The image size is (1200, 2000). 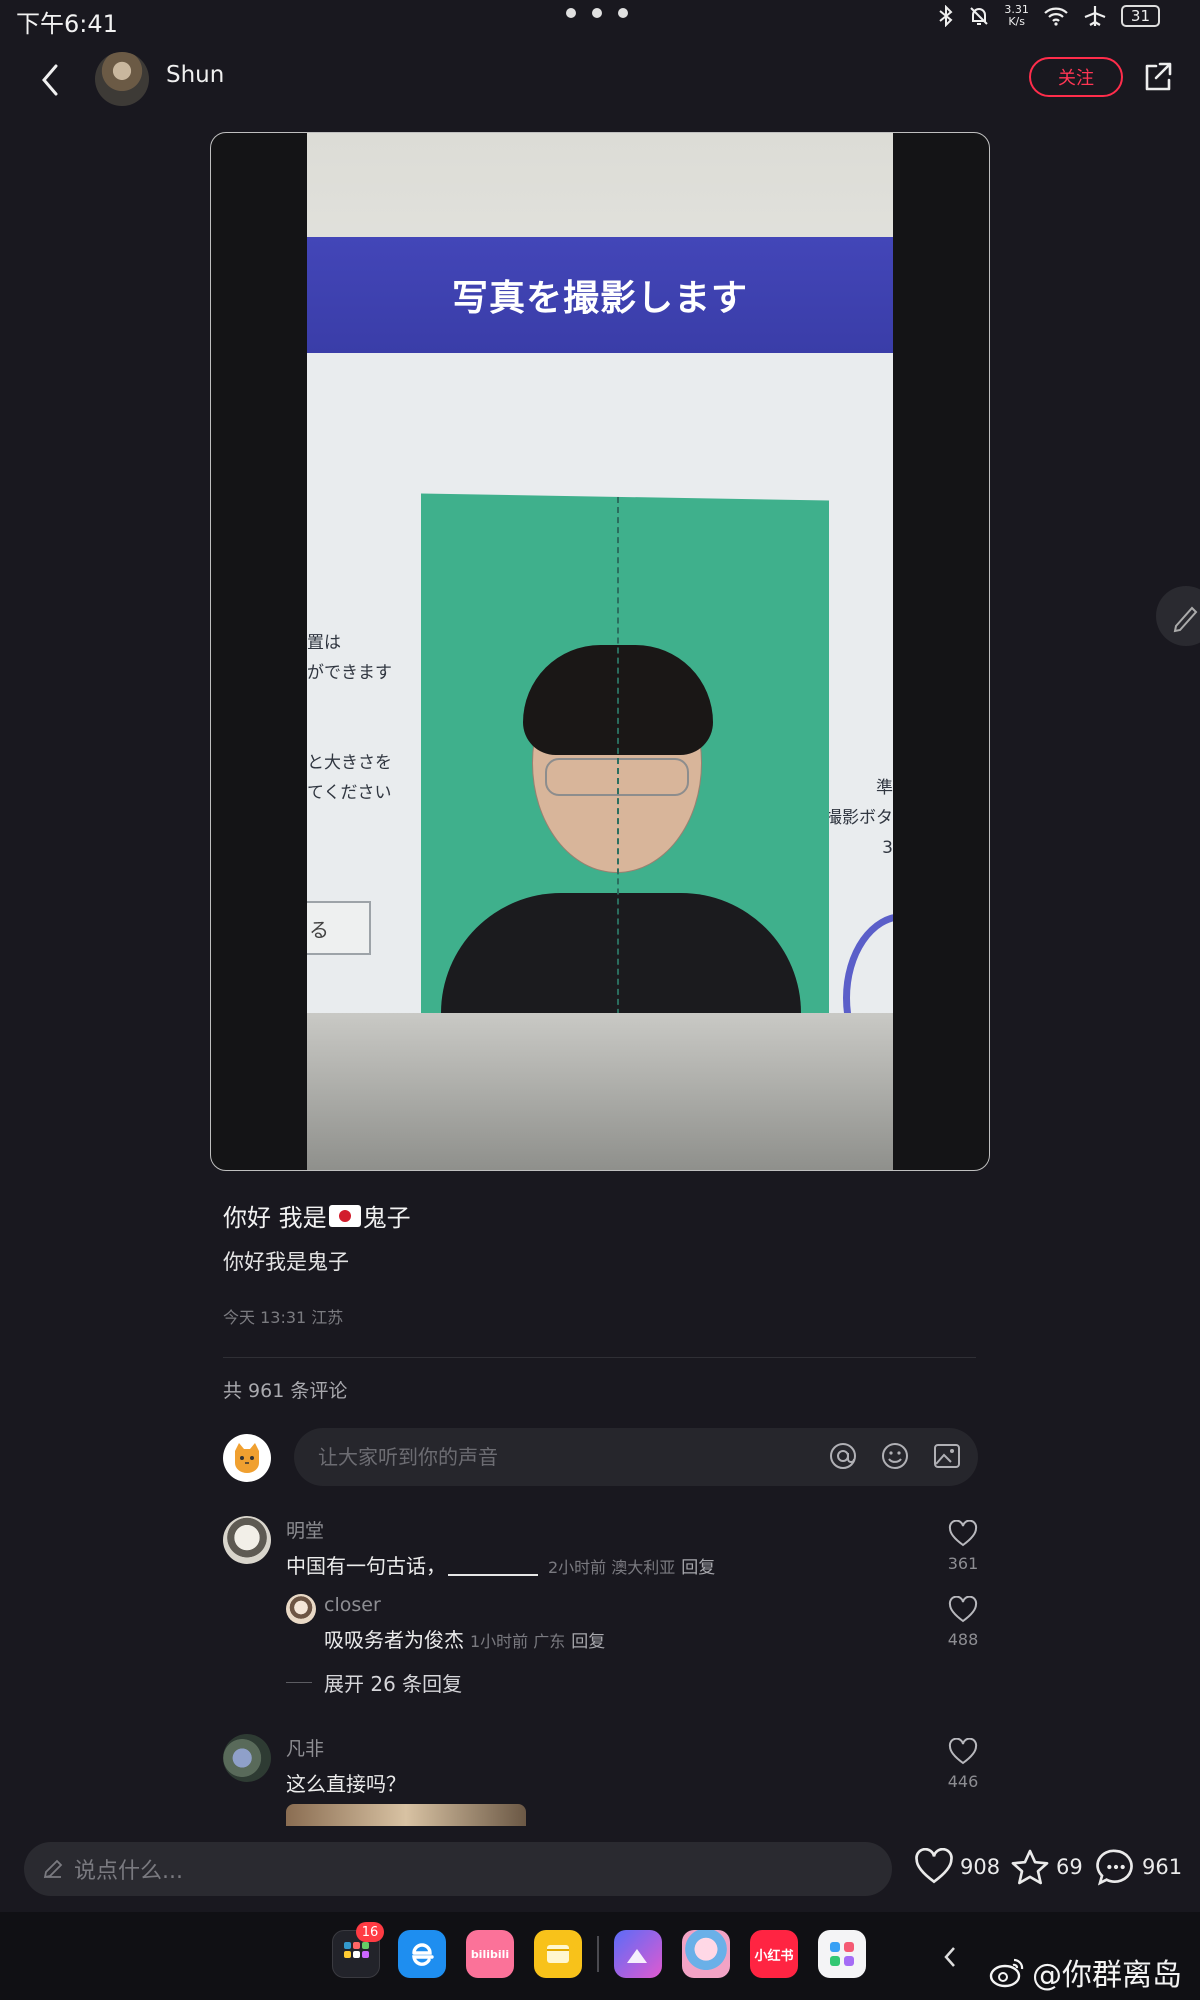 I want to click on comment-count: 共 961 条评论, so click(x=285, y=1391).